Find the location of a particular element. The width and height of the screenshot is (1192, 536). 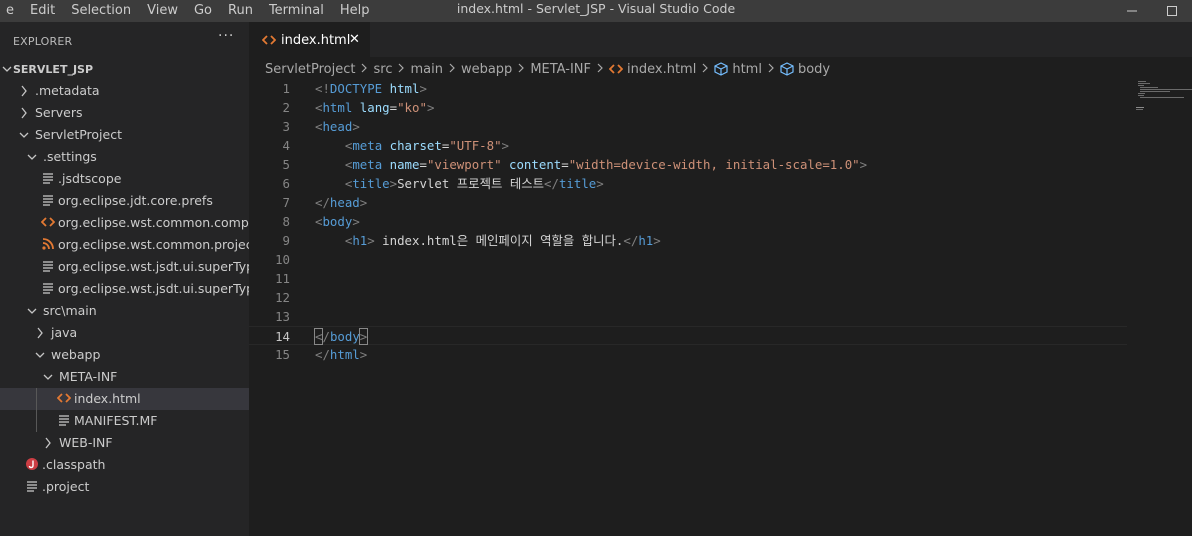

folder-item: ServletProject is located at coordinates (124, 135).